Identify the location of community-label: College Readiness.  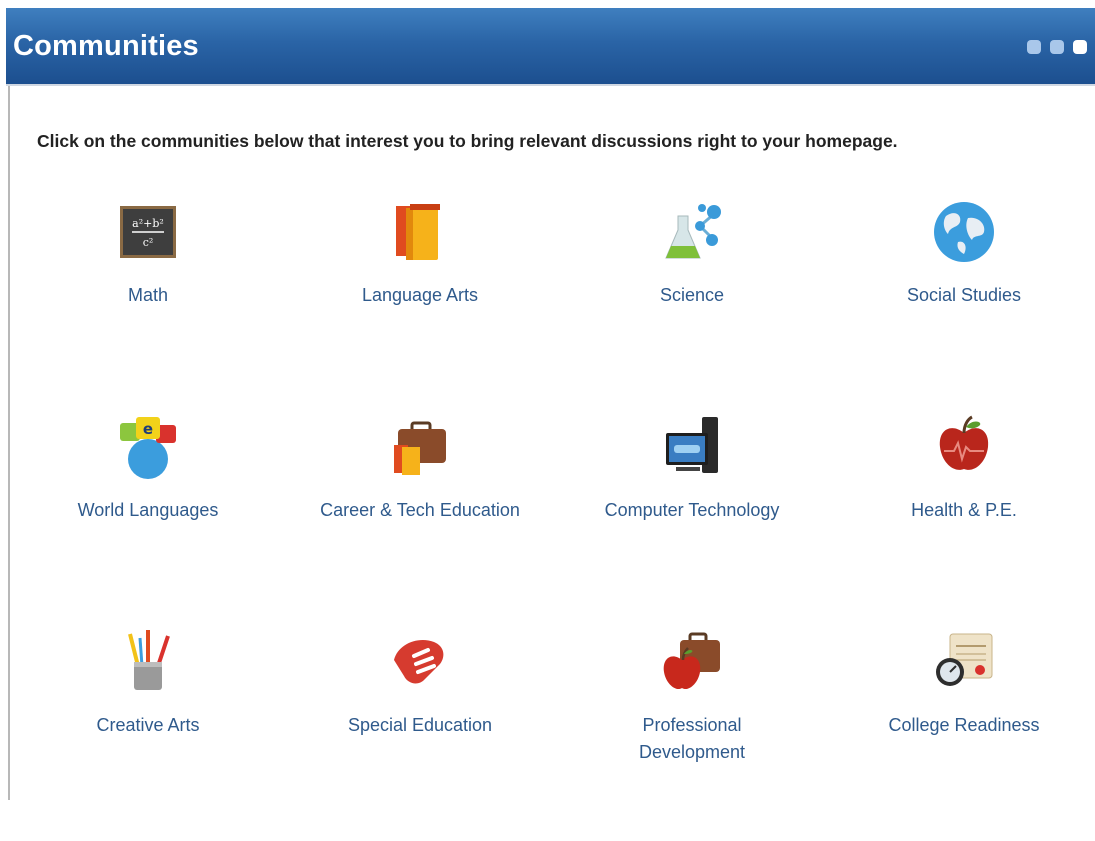
(964, 725).